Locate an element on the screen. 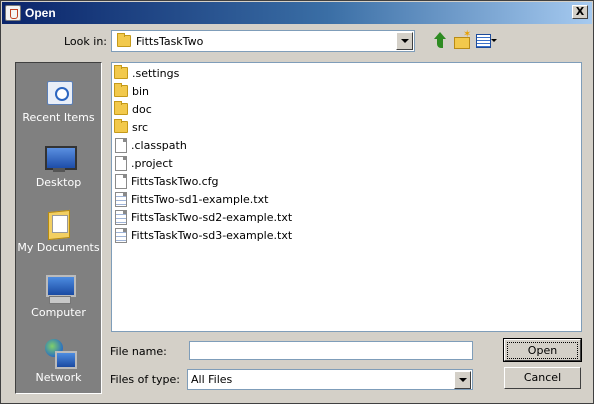 The height and width of the screenshot is (404, 594). file-name-field is located at coordinates (331, 350).